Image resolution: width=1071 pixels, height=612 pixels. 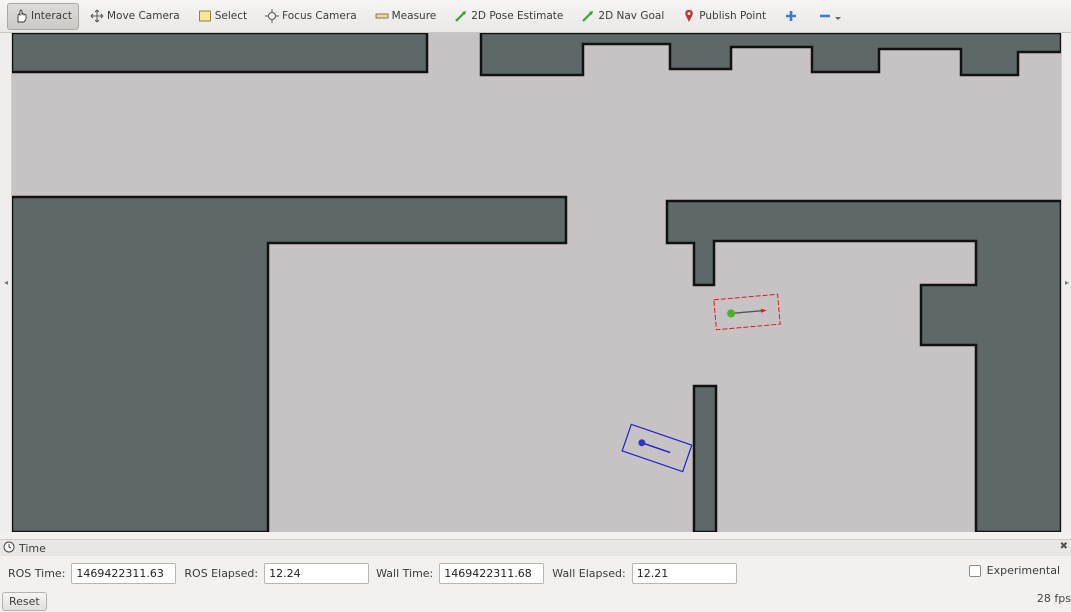 What do you see at coordinates (37, 573) in the screenshot?
I see `ros-time-label: ROS Time:` at bounding box center [37, 573].